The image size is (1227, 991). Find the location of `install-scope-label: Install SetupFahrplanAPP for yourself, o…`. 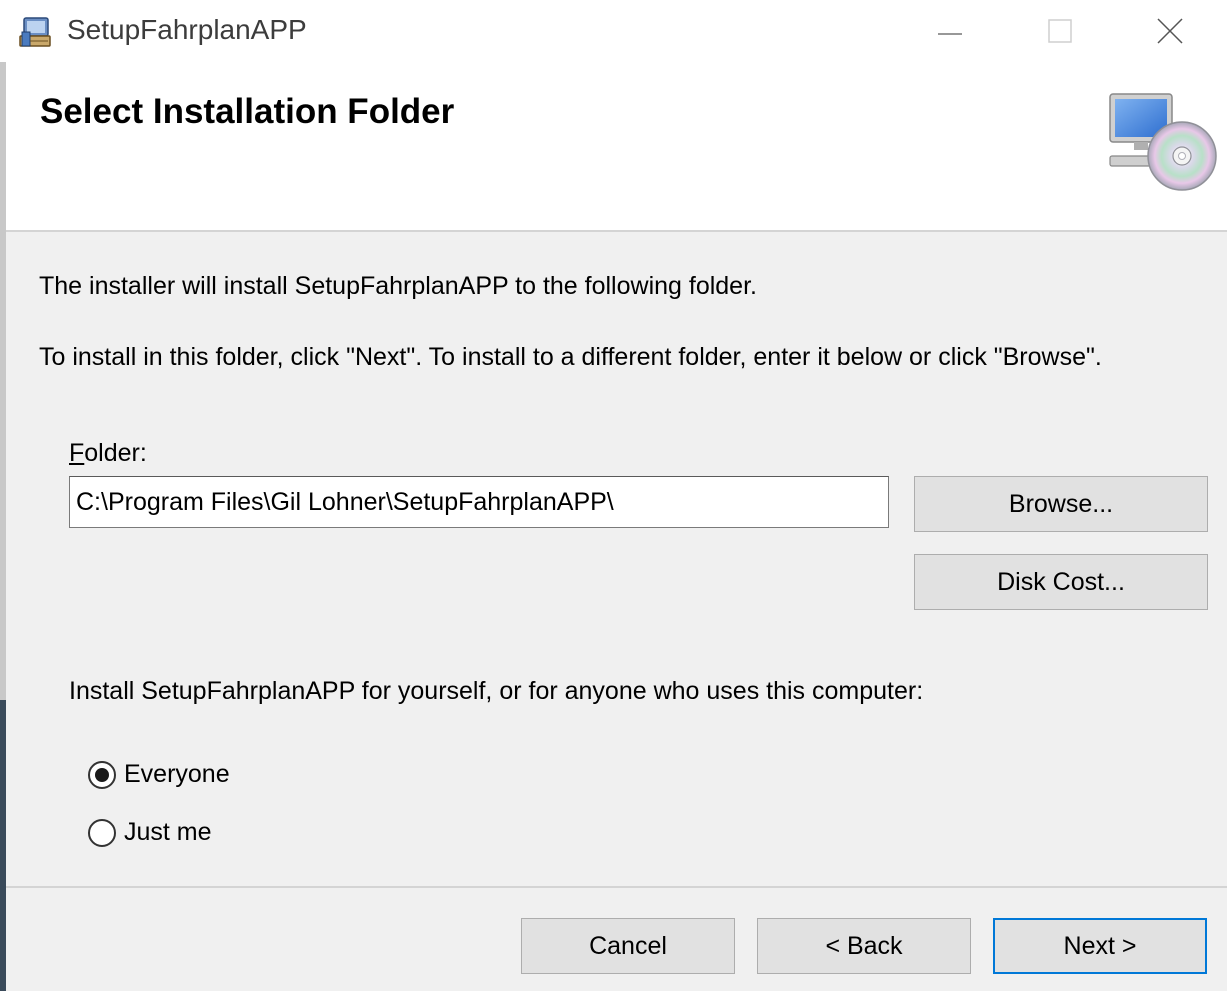

install-scope-label: Install SetupFahrplanAPP for yourself, o… is located at coordinates (496, 691).